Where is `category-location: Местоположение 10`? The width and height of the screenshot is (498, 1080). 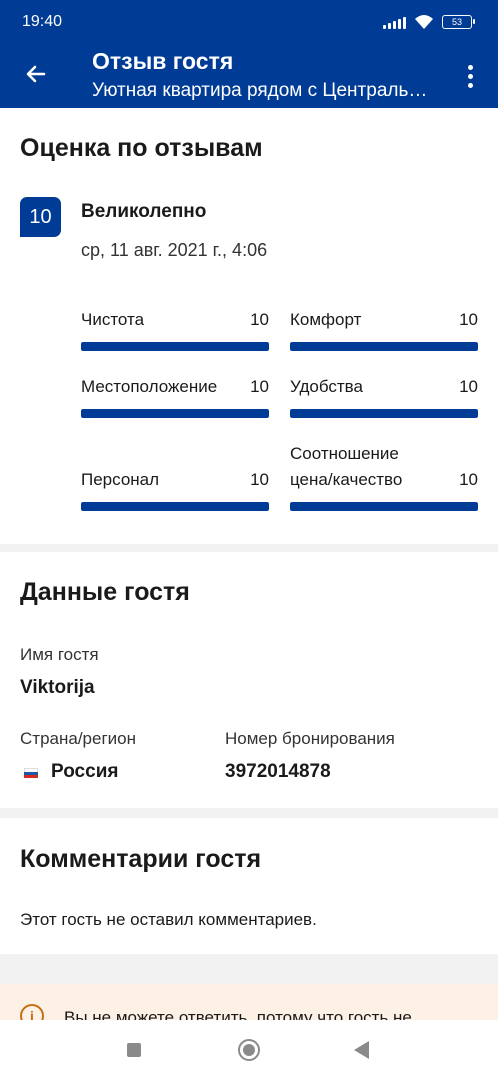 category-location: Местоположение 10 is located at coordinates (175, 397).